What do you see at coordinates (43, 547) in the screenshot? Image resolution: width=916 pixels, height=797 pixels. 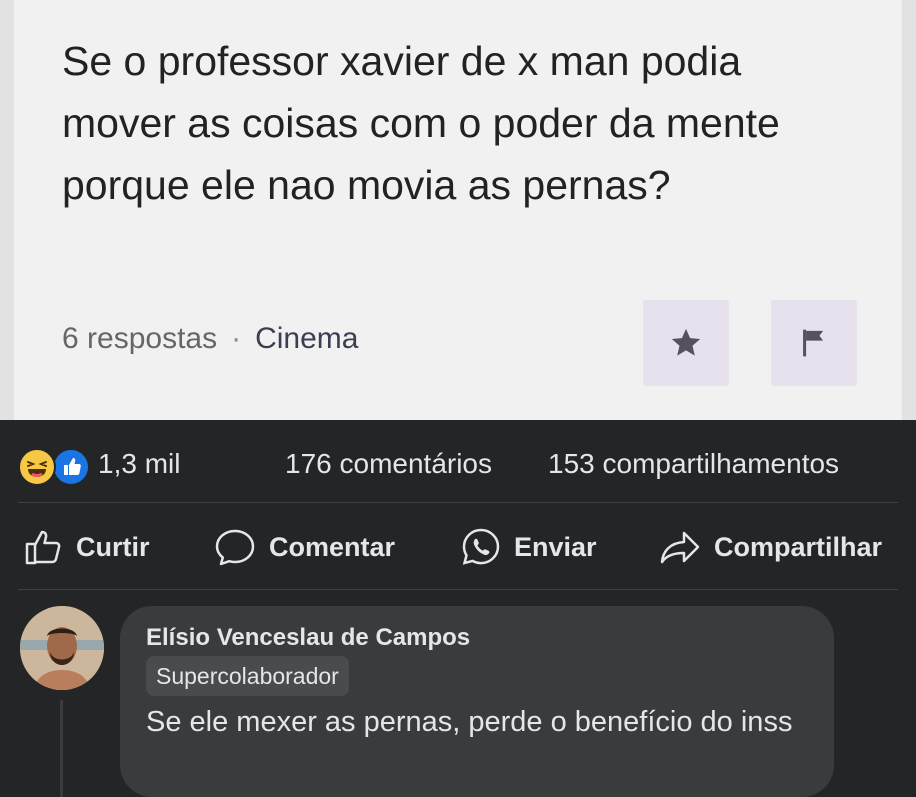 I see `thumbs-up-icon` at bounding box center [43, 547].